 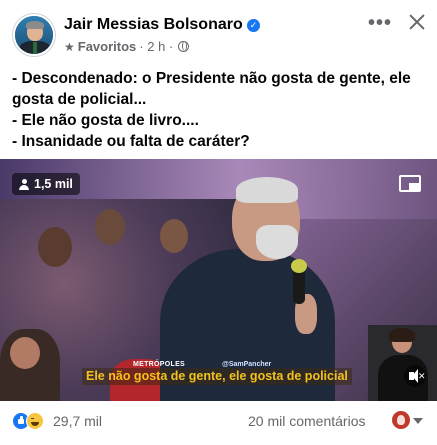 What do you see at coordinates (415, 376) in the screenshot?
I see `mute-icon: ✕` at bounding box center [415, 376].